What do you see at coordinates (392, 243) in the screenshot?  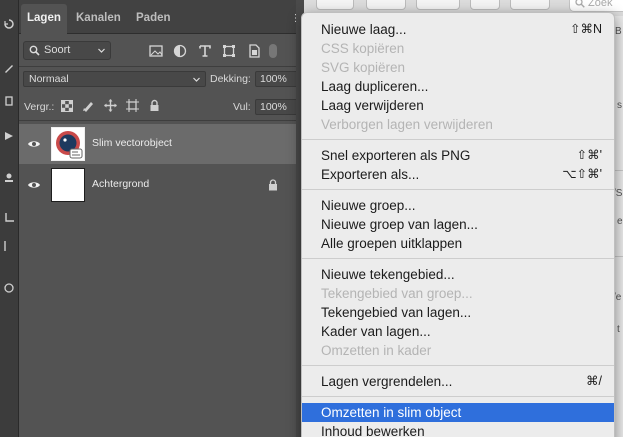 I see `menu-item-label: Alle groepen uitklappen` at bounding box center [392, 243].